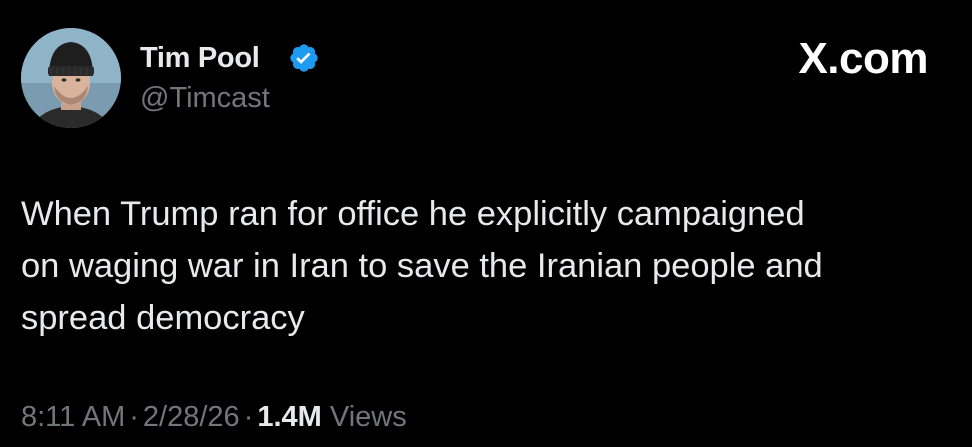 Image resolution: width=972 pixels, height=447 pixels. What do you see at coordinates (863, 58) in the screenshot?
I see `brand-logo-text: X.com` at bounding box center [863, 58].